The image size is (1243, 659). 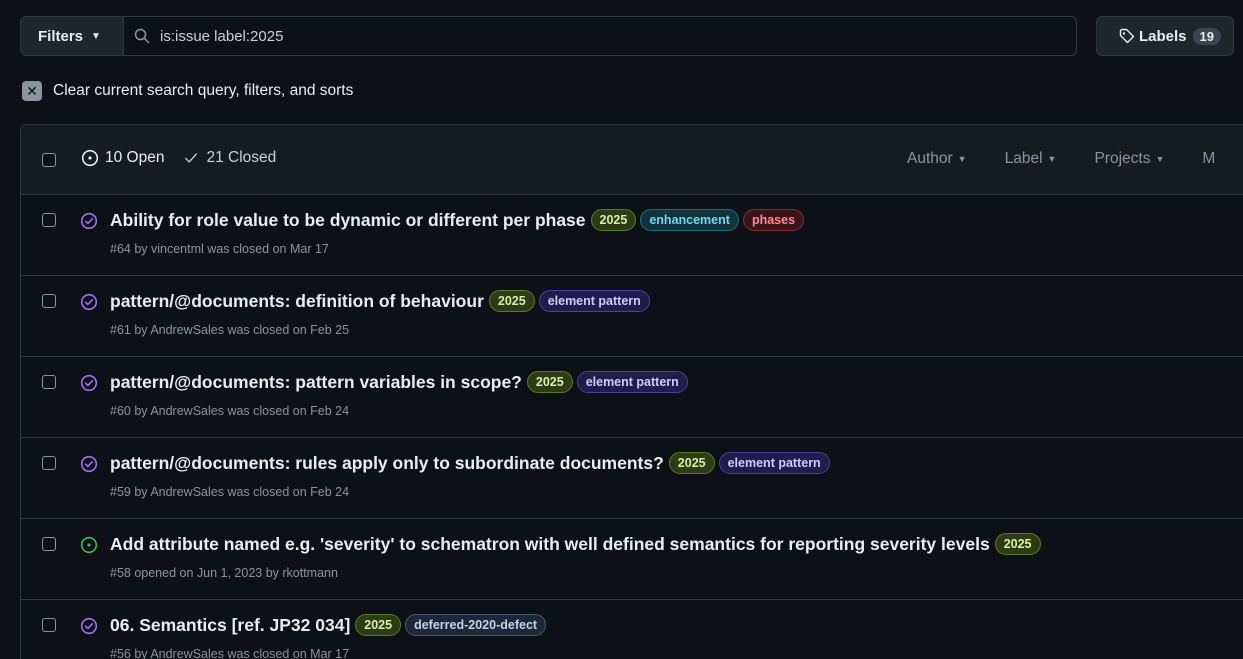 I want to click on author-filter: Author ▼, so click(x=937, y=159).